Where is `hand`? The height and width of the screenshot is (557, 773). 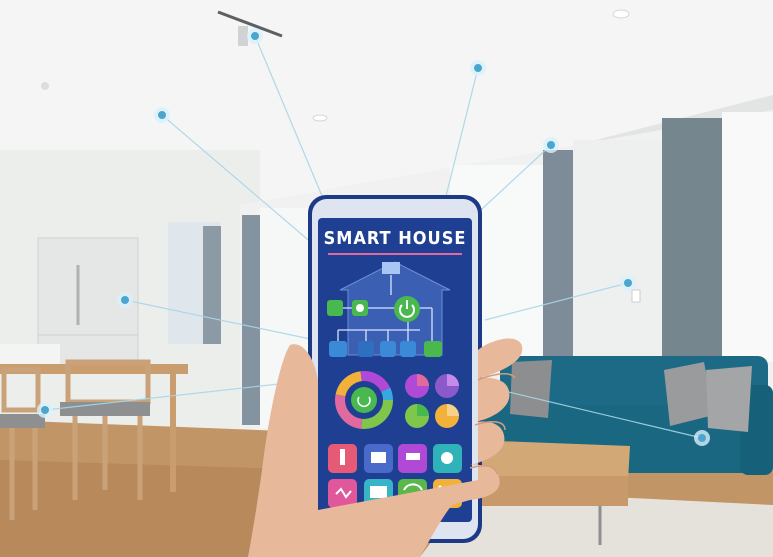
hand is located at coordinates (385, 447).